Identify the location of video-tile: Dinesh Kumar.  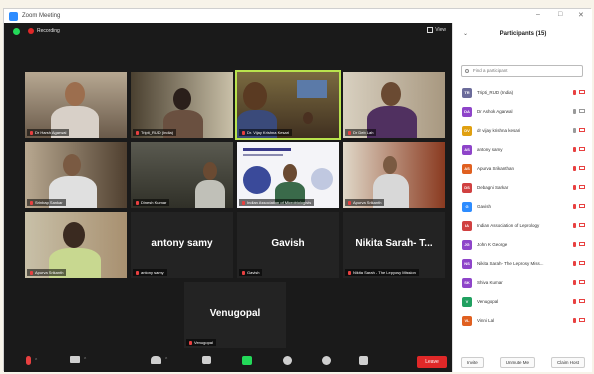
(182, 175).